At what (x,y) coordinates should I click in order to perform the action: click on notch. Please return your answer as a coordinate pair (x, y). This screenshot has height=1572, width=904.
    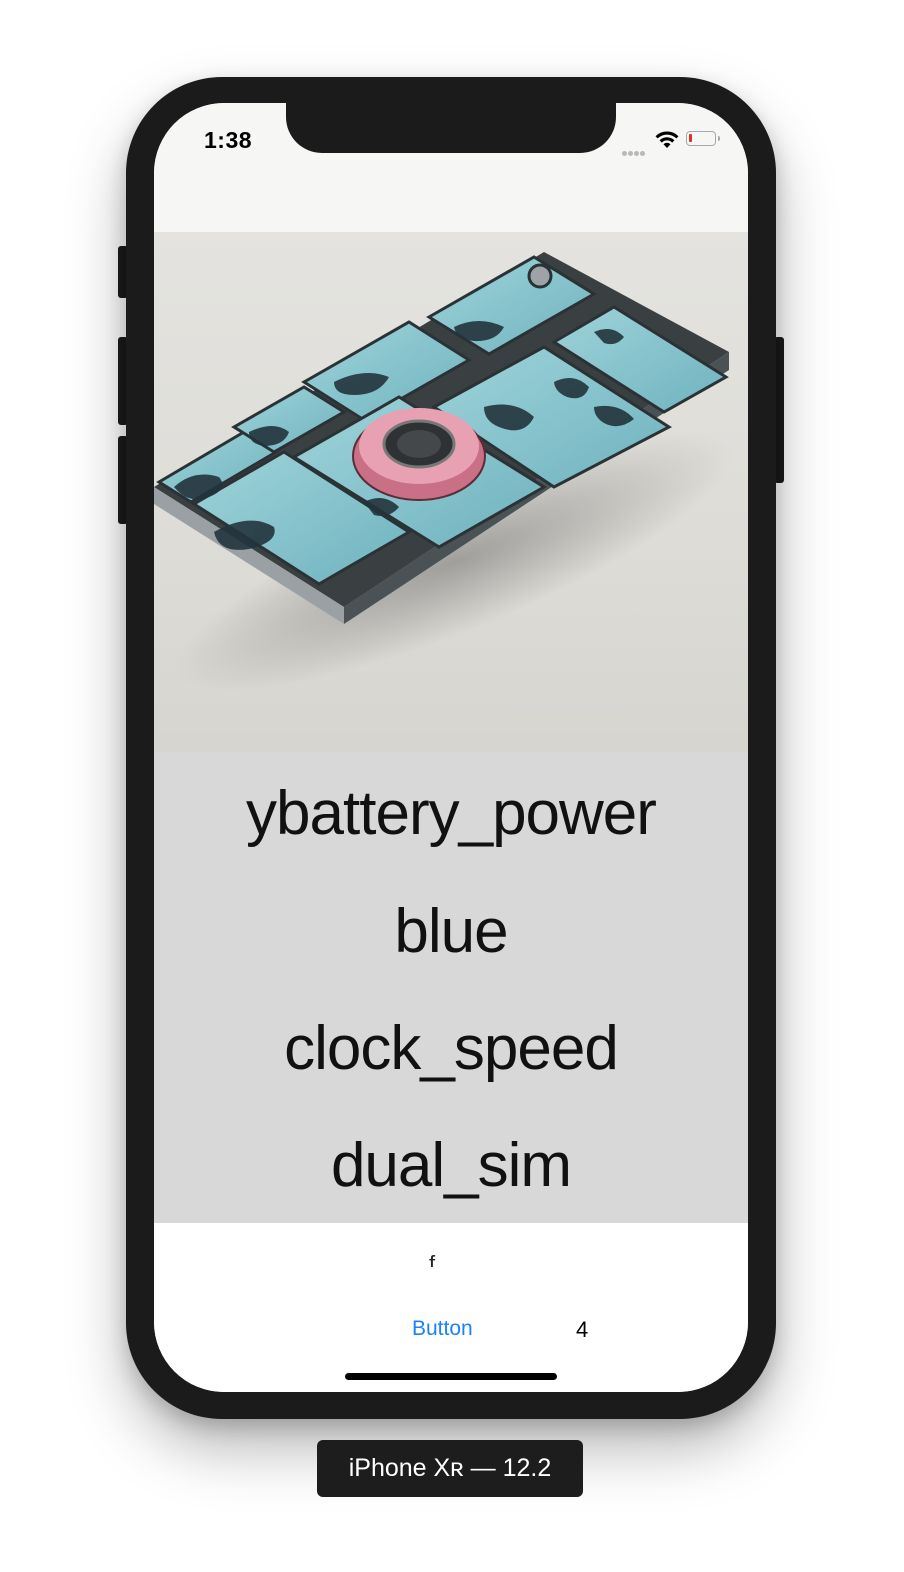
    Looking at the image, I should click on (451, 128).